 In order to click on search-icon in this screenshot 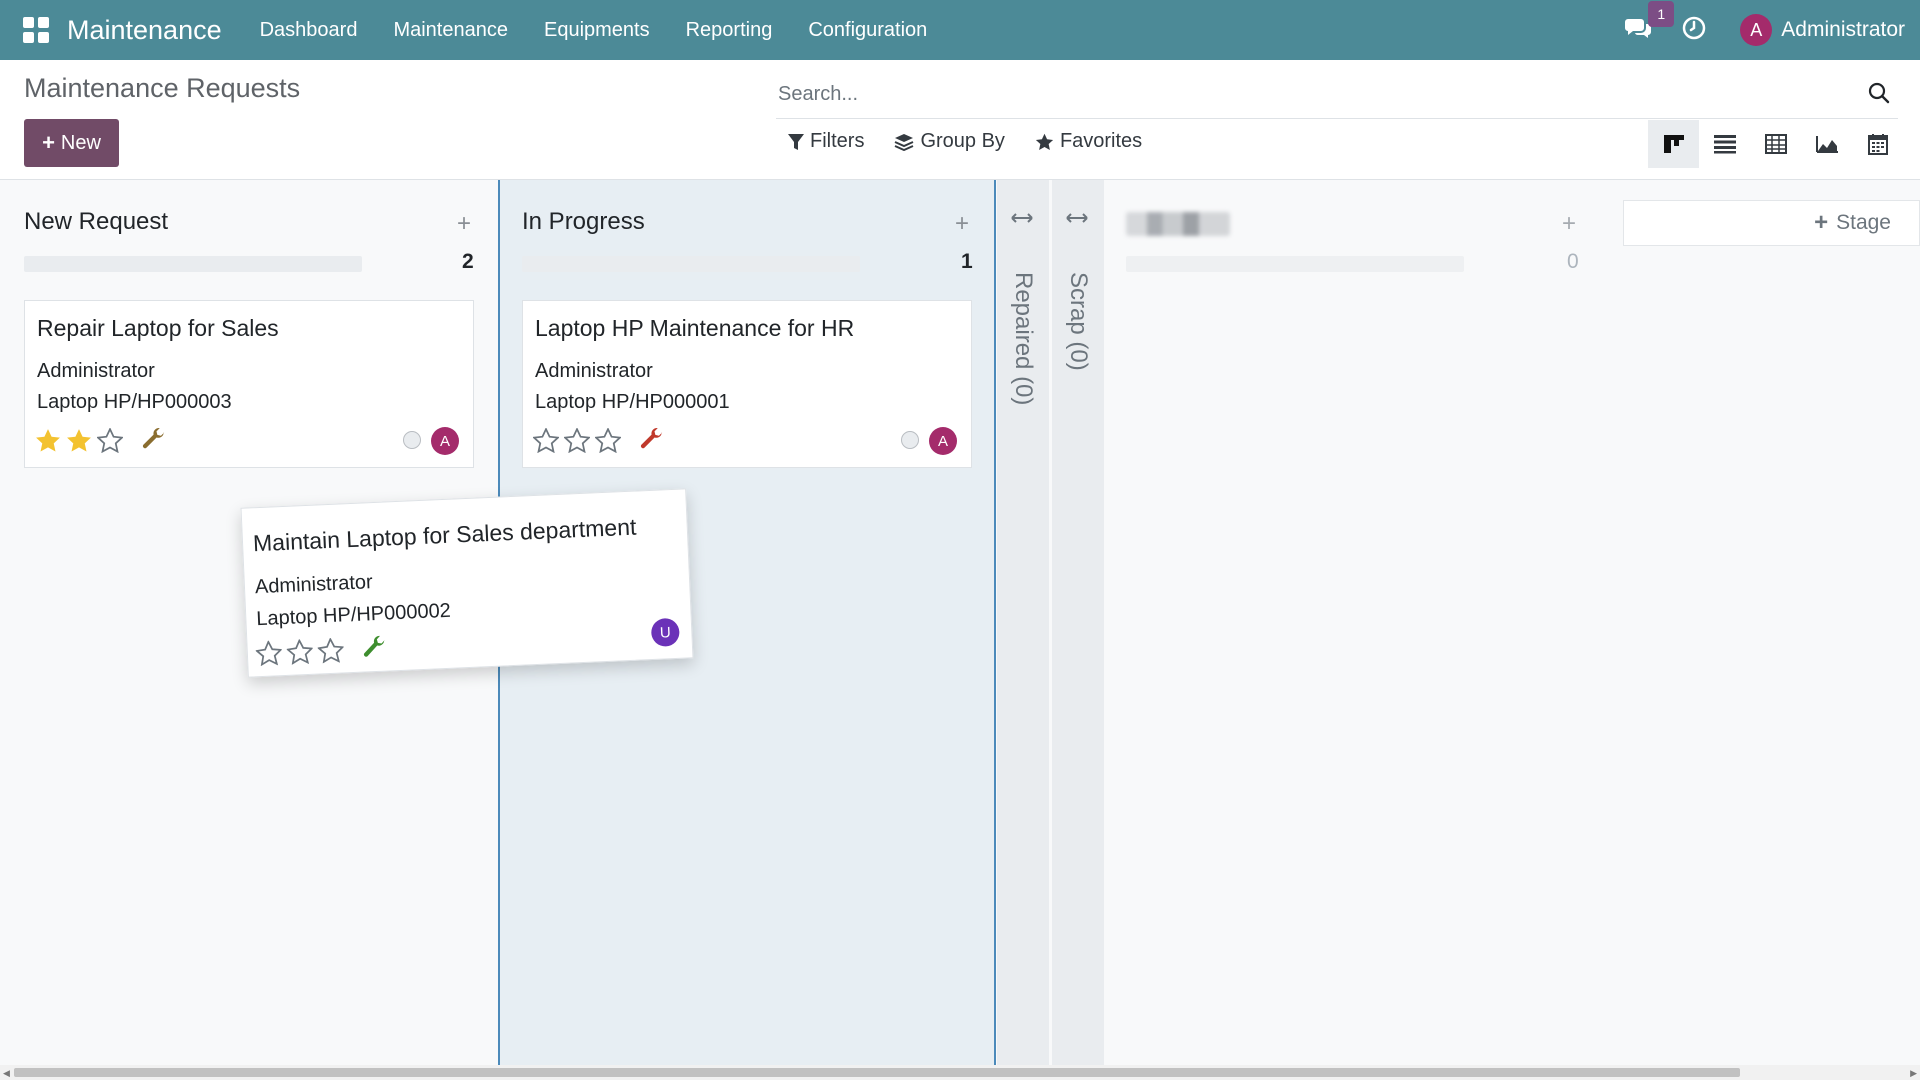, I will do `click(1879, 93)`.